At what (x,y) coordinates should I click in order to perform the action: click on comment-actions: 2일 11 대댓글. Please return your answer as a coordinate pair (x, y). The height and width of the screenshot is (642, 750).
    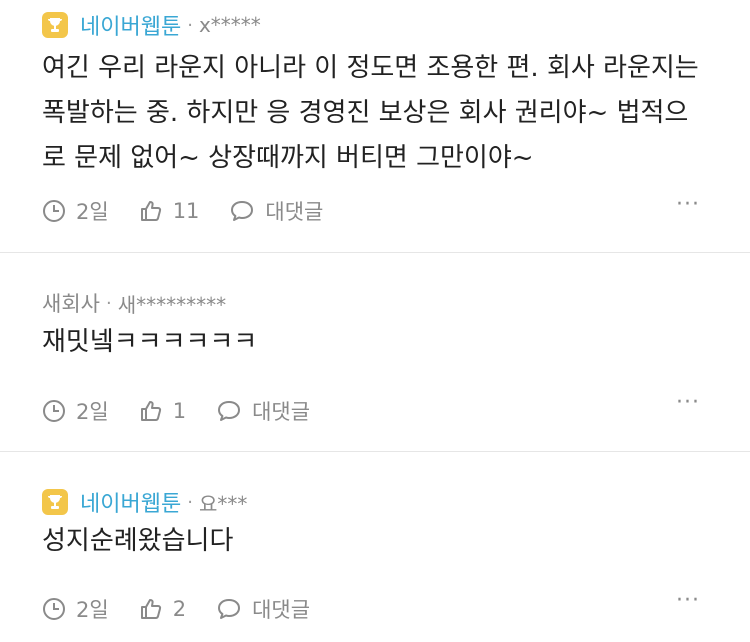
    Looking at the image, I should click on (197, 211).